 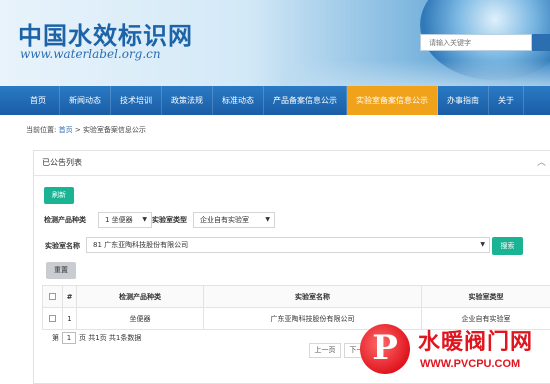 I want to click on row-select-cell, so click(x=52, y=318).